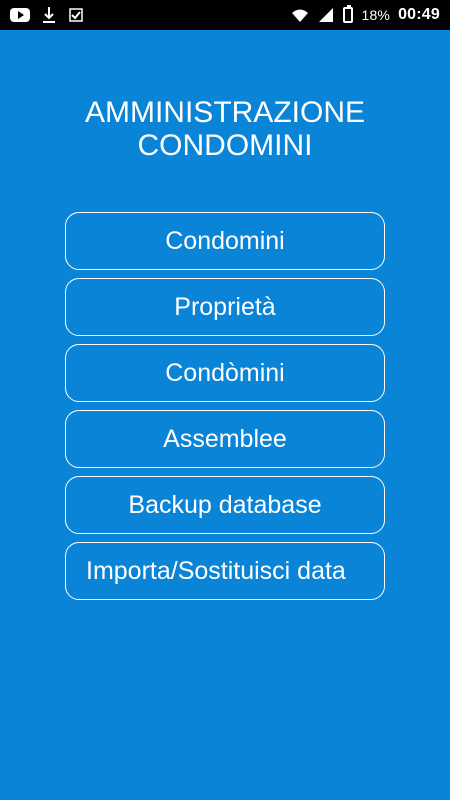  Describe the element at coordinates (225, 571) in the screenshot. I see `import-replace-database-button: Importa/Sostituisci data` at that location.